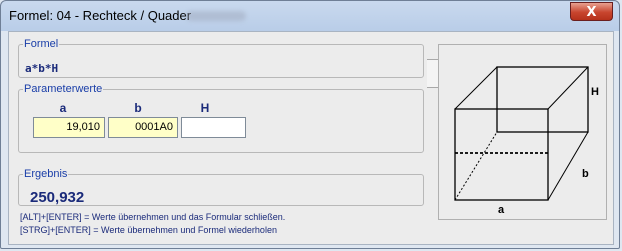 The width and height of the screenshot is (622, 251). What do you see at coordinates (63, 89) in the screenshot?
I see `parameter-legend: Parameterwerte` at bounding box center [63, 89].